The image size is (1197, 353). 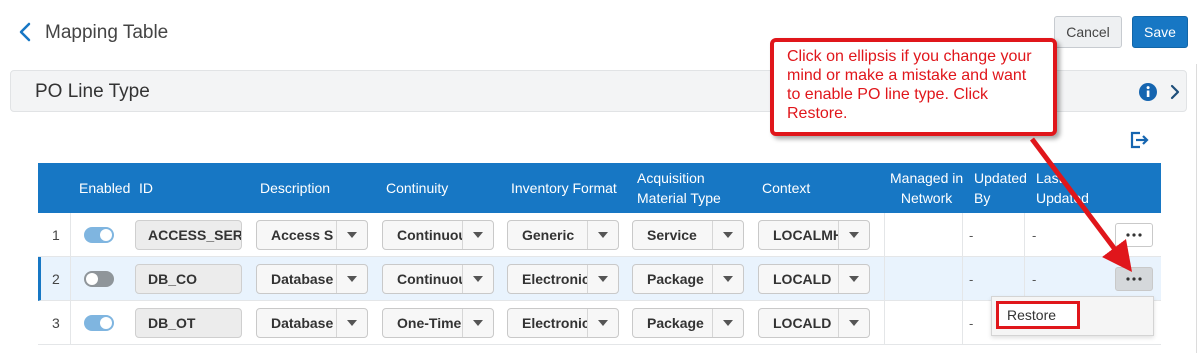 I want to click on col-context: Context, so click(x=786, y=188).